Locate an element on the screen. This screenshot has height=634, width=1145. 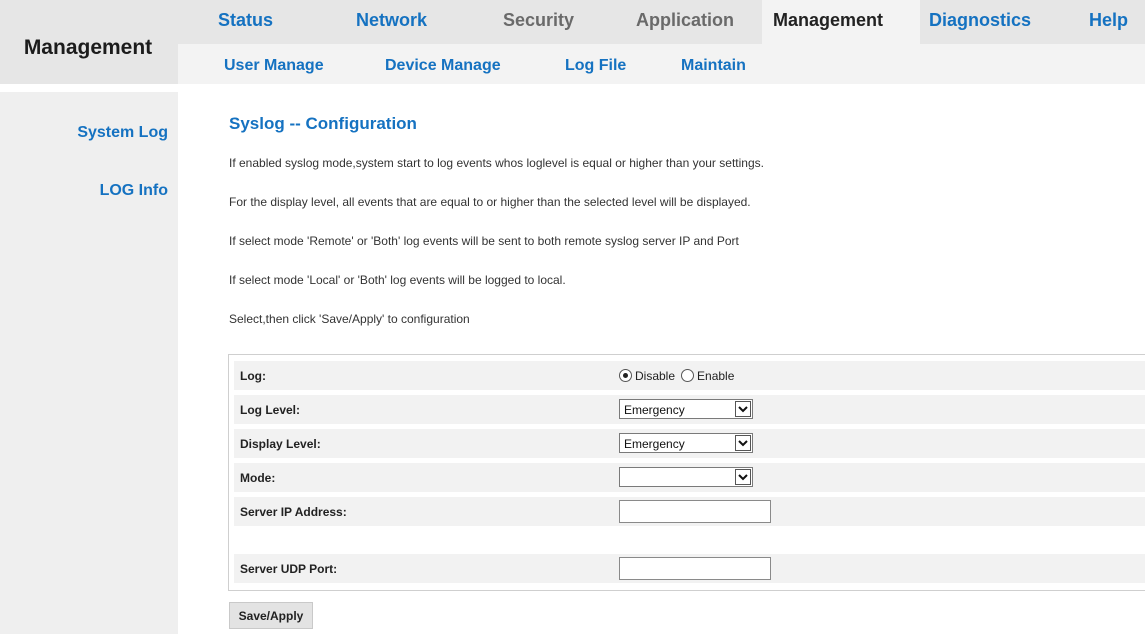
tab-application: Application is located at coordinates (685, 20).